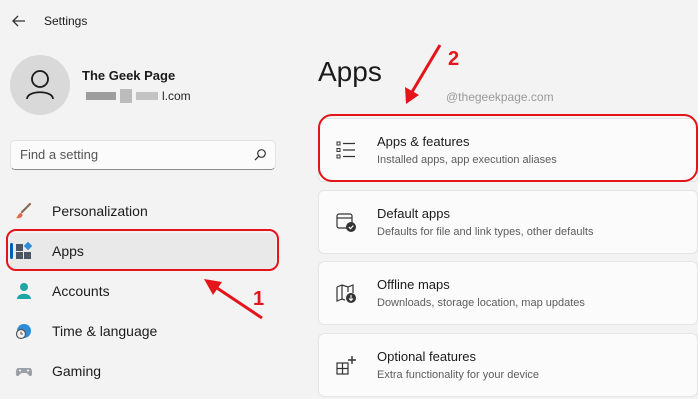  I want to click on arrow-1-head, so click(213, 287).